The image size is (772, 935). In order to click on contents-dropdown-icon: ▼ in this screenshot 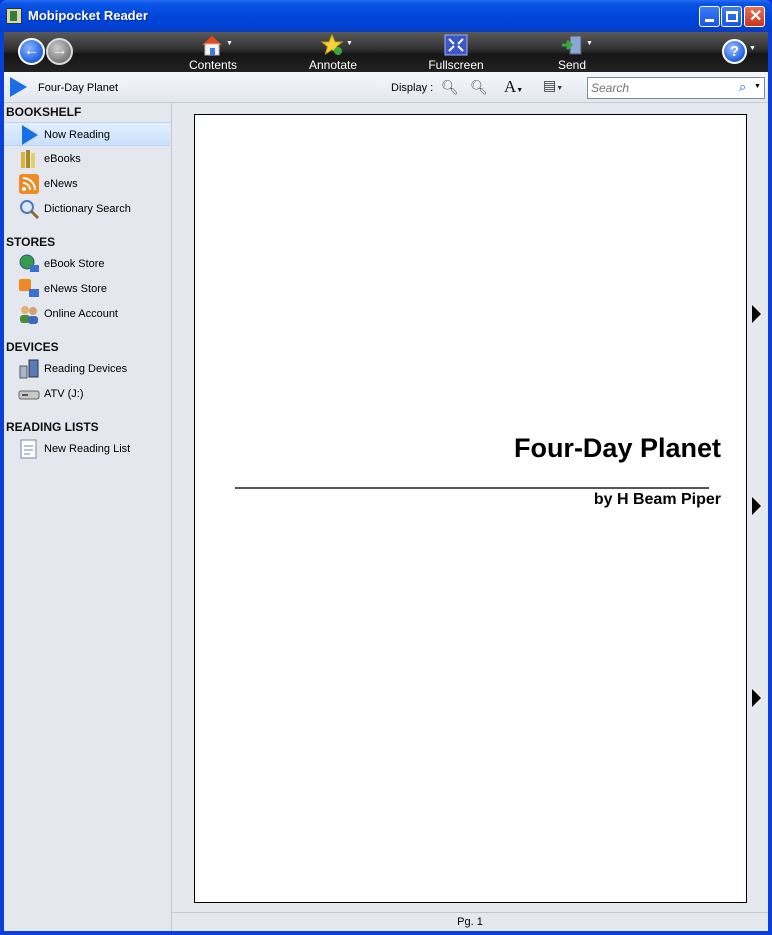, I will do `click(229, 43)`.